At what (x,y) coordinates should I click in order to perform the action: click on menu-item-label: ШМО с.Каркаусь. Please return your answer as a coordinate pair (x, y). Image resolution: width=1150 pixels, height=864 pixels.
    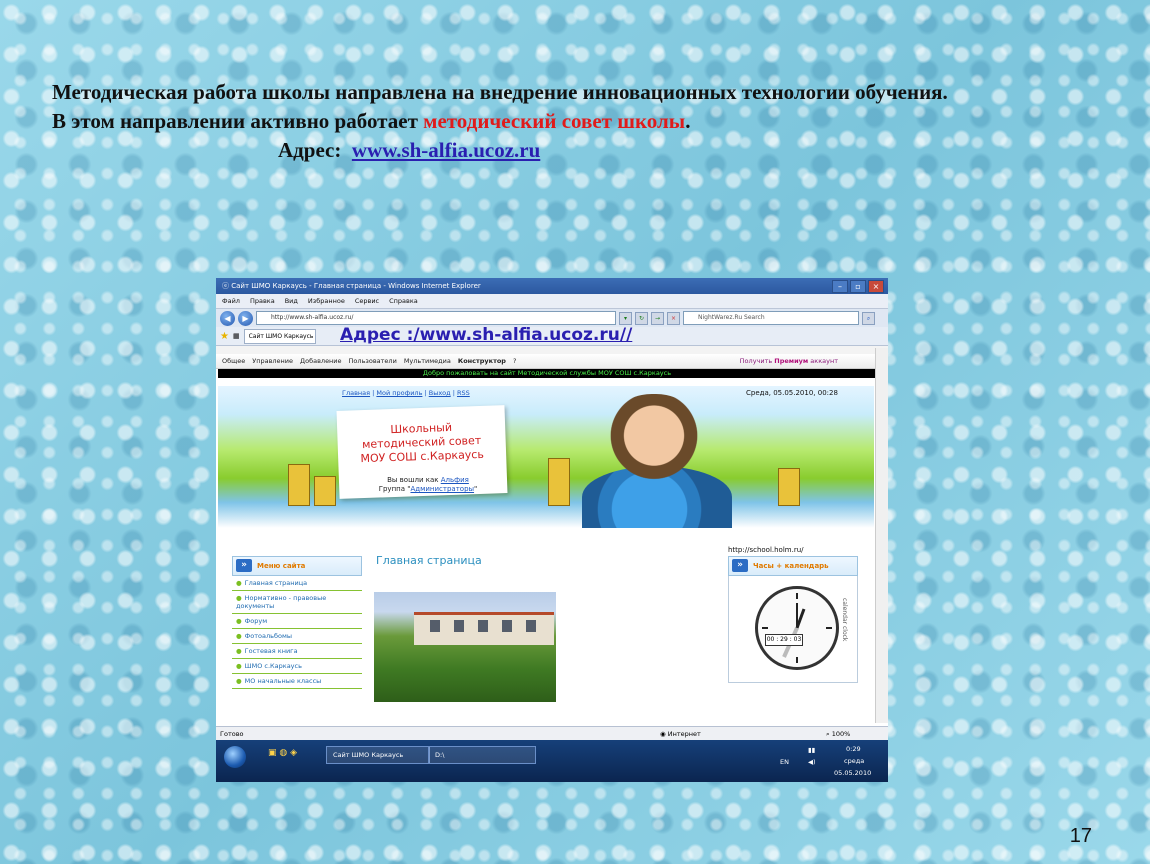
    Looking at the image, I should click on (273, 666).